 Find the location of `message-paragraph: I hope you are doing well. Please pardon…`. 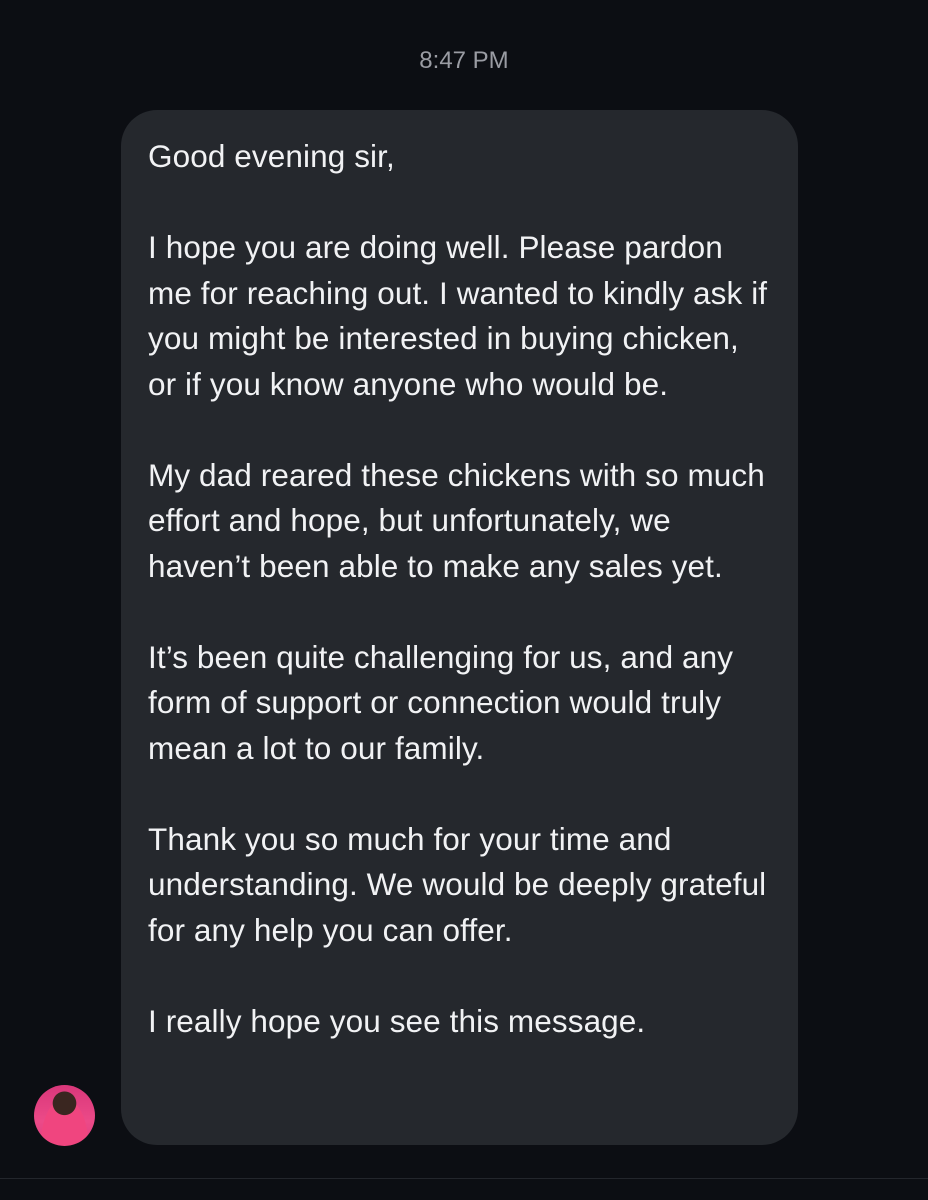

message-paragraph: I hope you are doing well. Please pardon… is located at coordinates (458, 315).